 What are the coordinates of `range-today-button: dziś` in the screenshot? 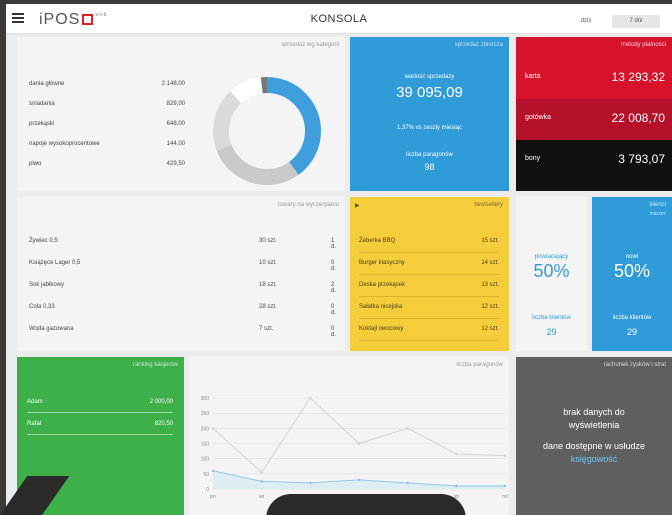 It's located at (586, 21).